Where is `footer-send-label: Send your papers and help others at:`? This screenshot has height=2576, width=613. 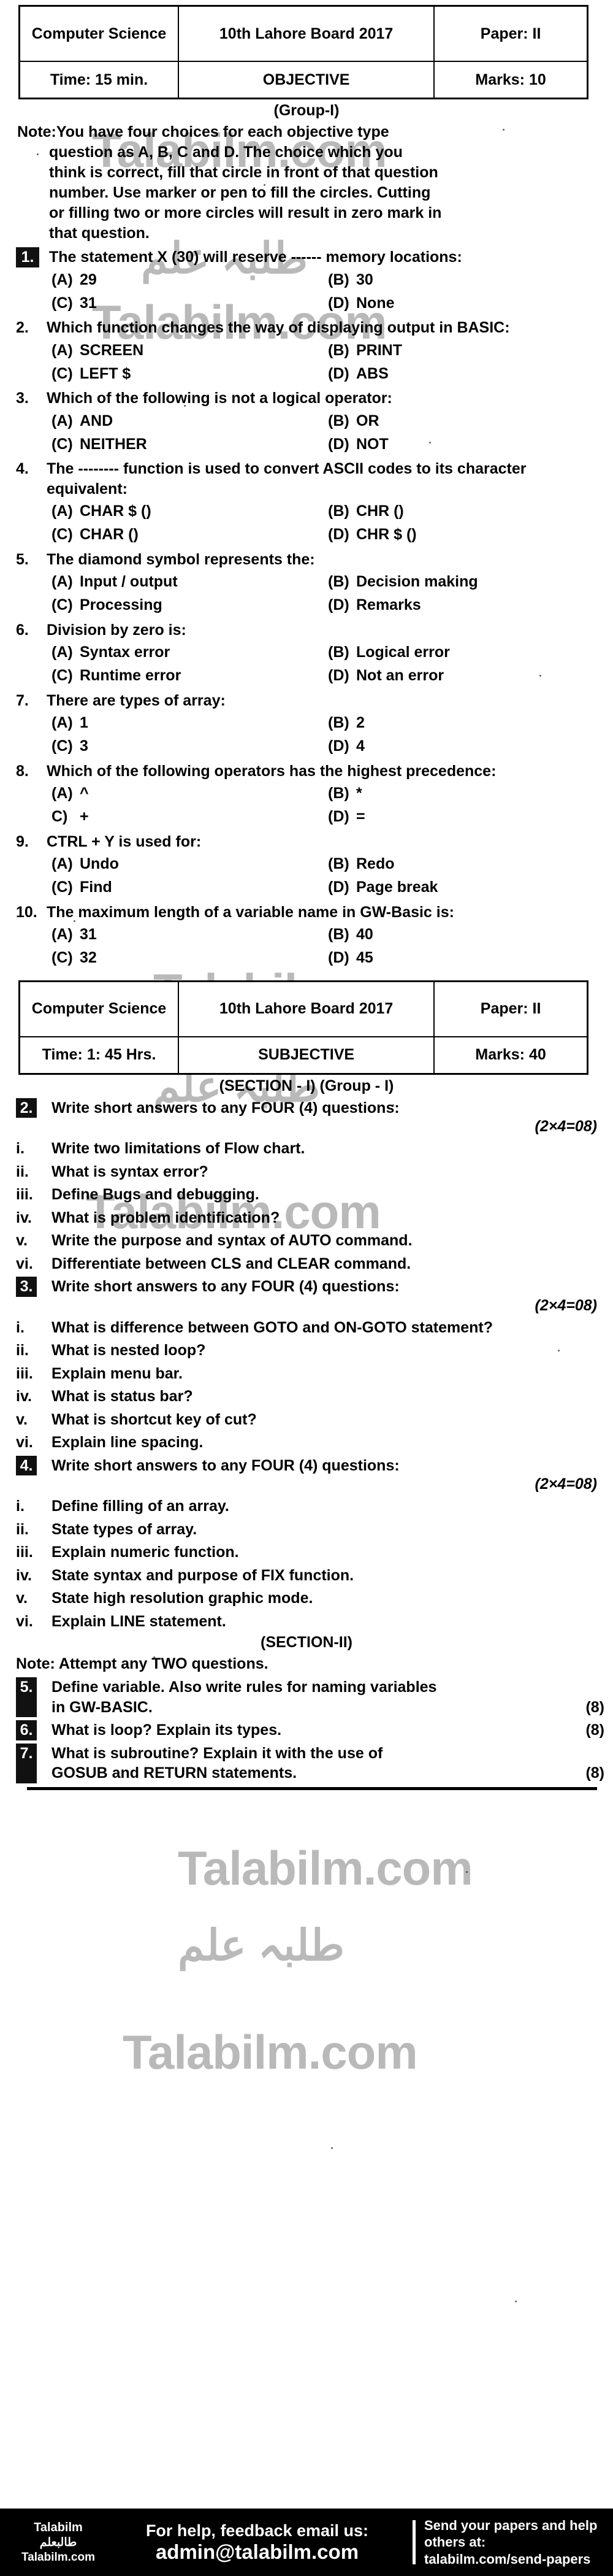
footer-send-label: Send your papers and help others at: is located at coordinates (511, 2534).